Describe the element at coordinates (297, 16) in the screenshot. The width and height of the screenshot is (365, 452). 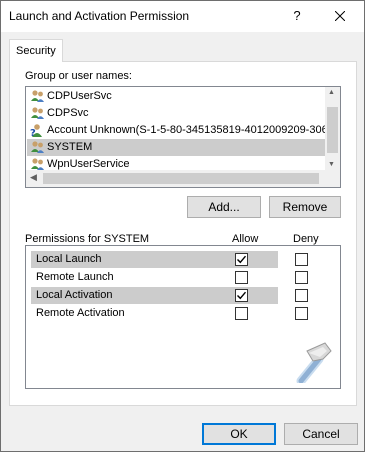
I see `help-button: ?` at that location.